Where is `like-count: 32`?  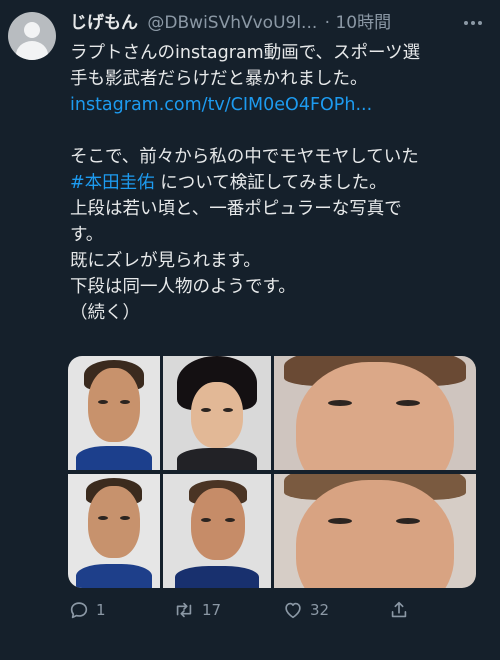
like-count: 32 is located at coordinates (320, 610).